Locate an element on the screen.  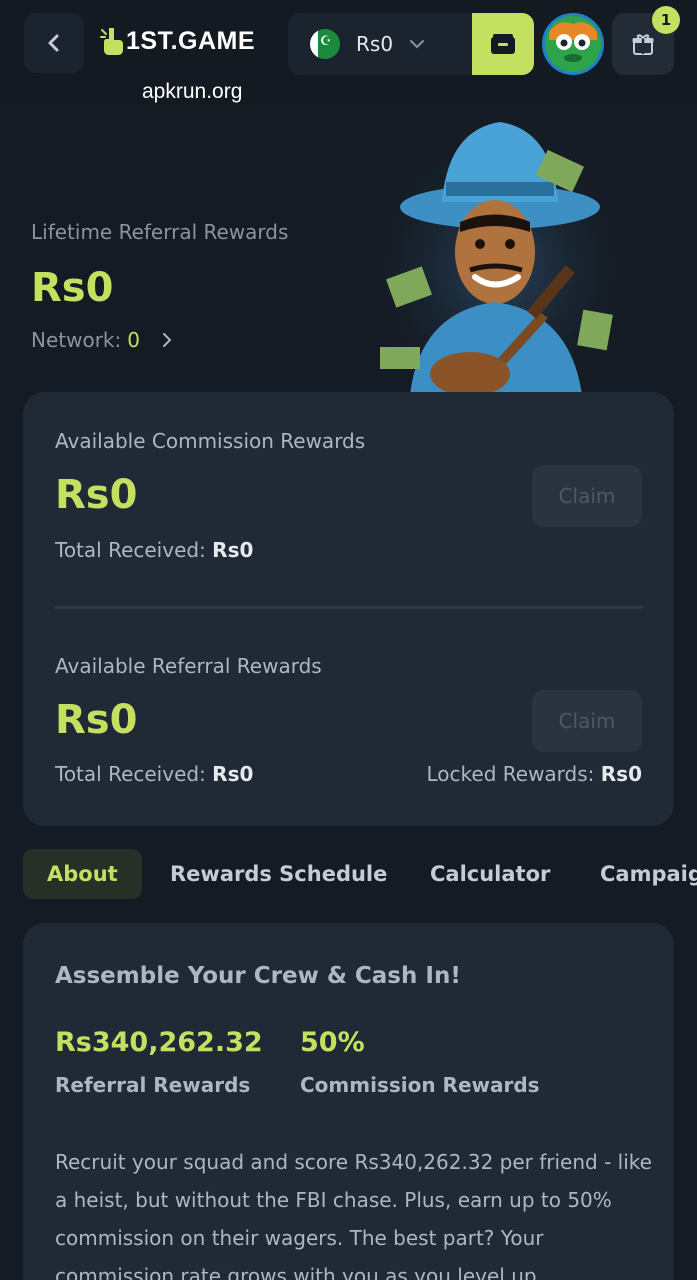
commission-rate-value: 50% is located at coordinates (332, 1042).